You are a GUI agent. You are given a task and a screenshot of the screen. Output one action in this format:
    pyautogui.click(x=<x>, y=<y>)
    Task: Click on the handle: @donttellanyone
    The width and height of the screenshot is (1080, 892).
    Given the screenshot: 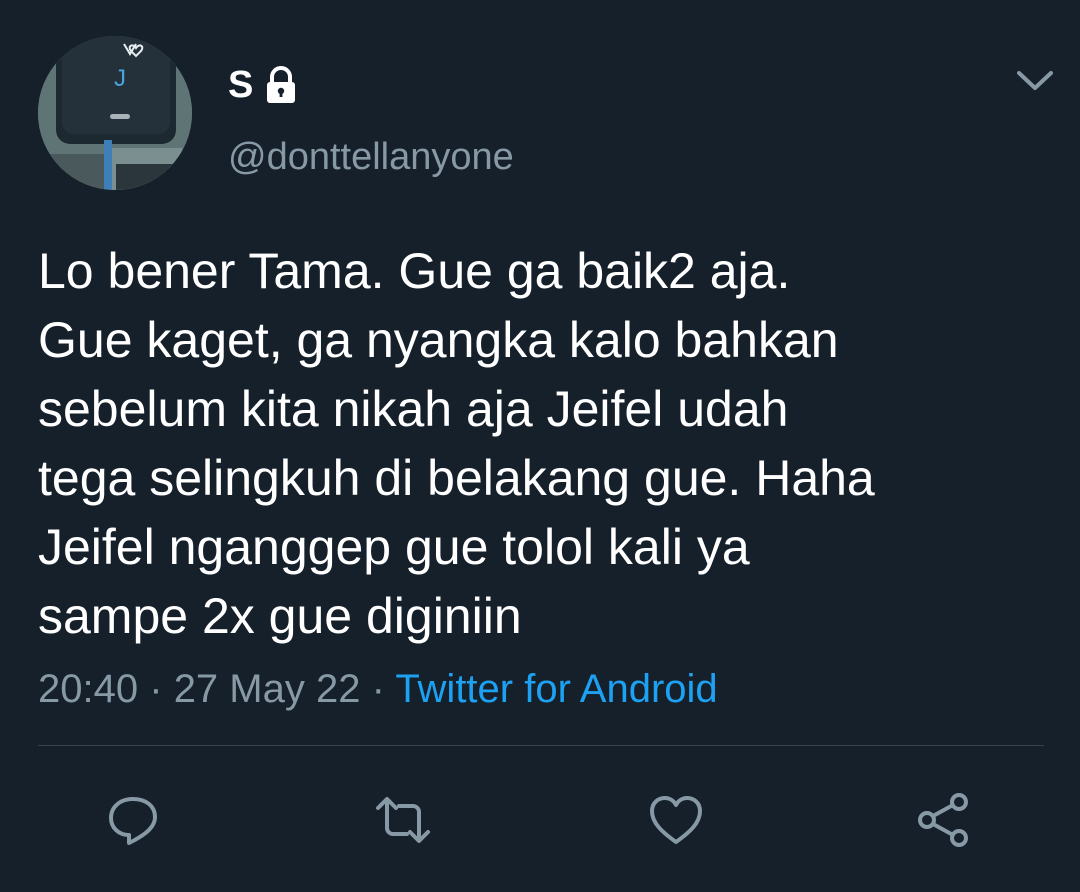 What is the action you would take?
    pyautogui.click(x=371, y=157)
    